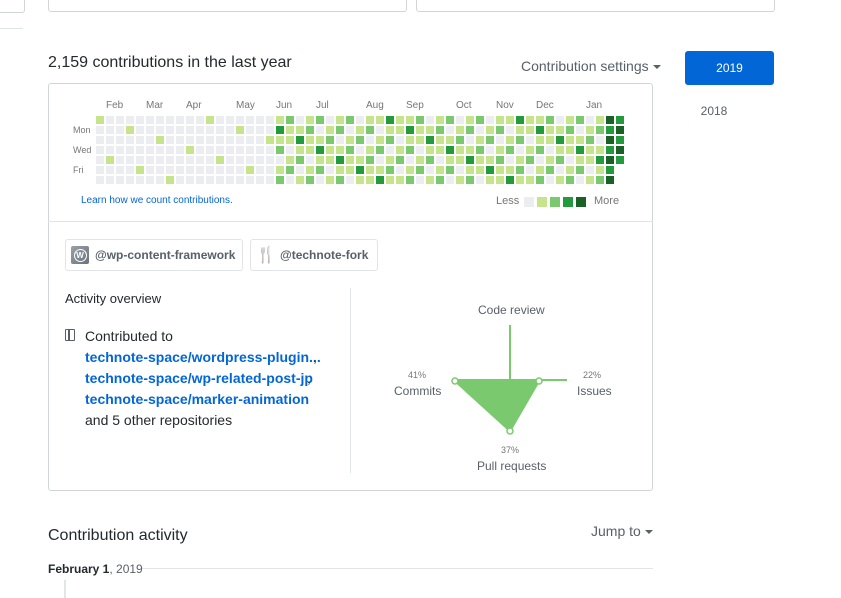 The image size is (841, 598). What do you see at coordinates (397, 568) in the screenshot?
I see `date-rule` at bounding box center [397, 568].